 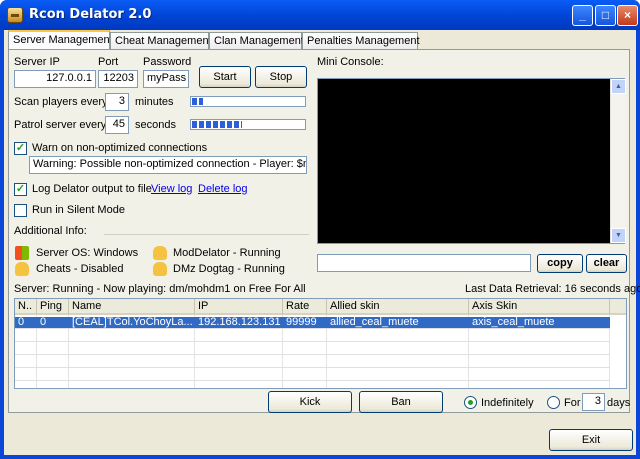 What do you see at coordinates (618, 161) in the screenshot?
I see `console-scrollbar: ▲ ▼` at bounding box center [618, 161].